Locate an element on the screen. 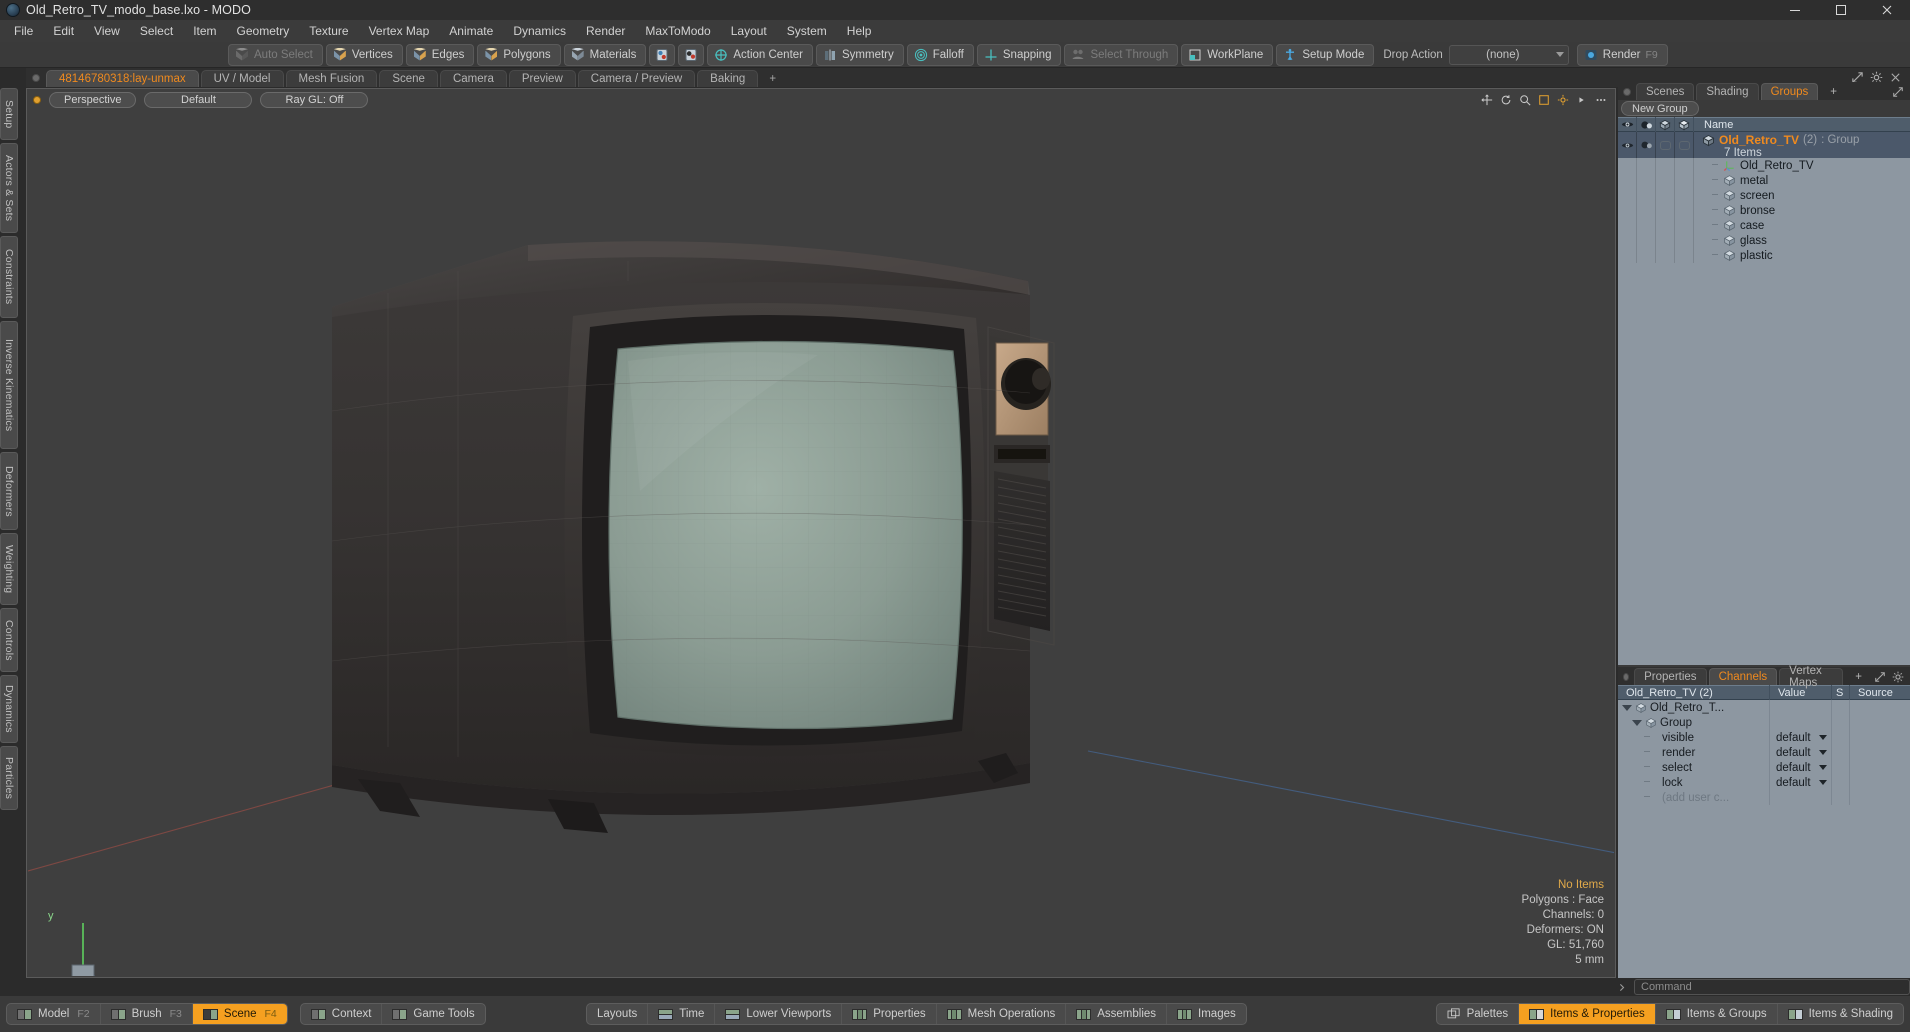 Image resolution: width=1910 pixels, height=1032 pixels. viewport-gear-icon is located at coordinates (1563, 100).